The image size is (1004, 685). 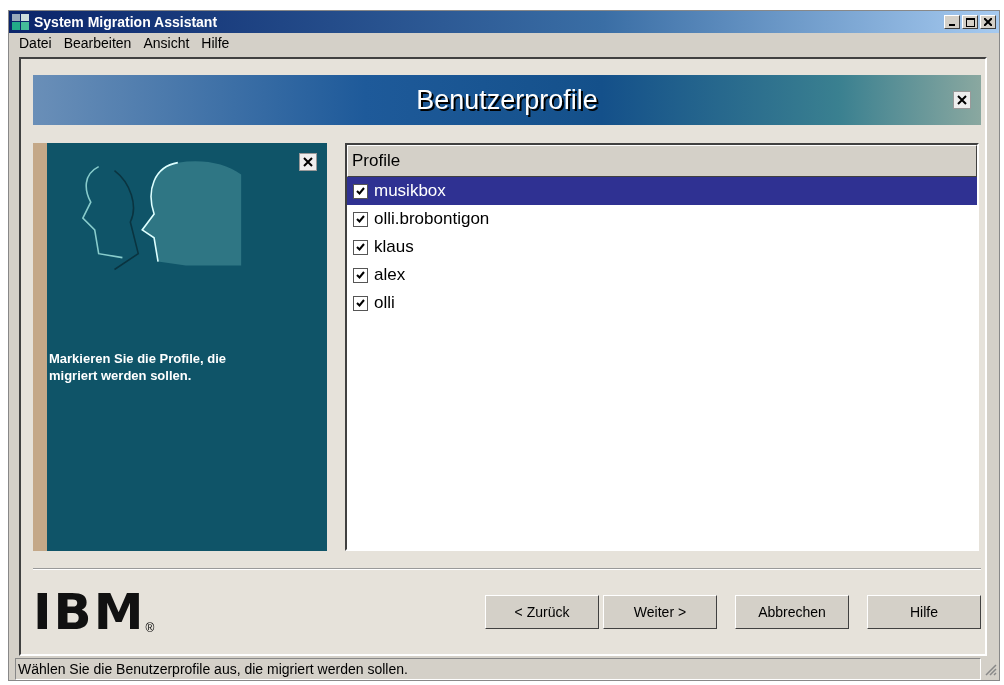 I want to click on profile-name: musikbox, so click(x=410, y=191).